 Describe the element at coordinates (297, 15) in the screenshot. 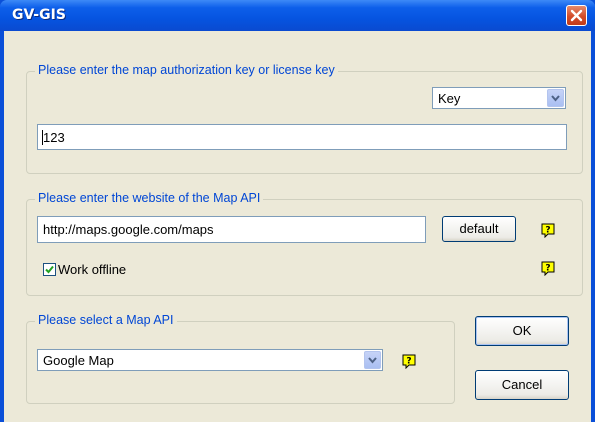

I see `title-bar: GV-GIS` at that location.